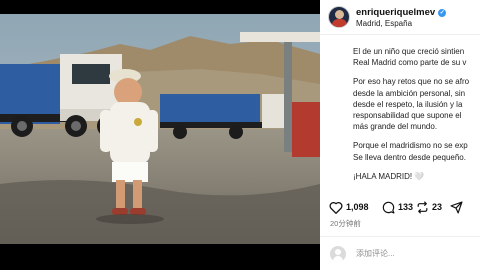 This screenshot has height=270, width=480. What do you see at coordinates (442, 13) in the screenshot?
I see `verified-badge-icon: ✓` at bounding box center [442, 13].